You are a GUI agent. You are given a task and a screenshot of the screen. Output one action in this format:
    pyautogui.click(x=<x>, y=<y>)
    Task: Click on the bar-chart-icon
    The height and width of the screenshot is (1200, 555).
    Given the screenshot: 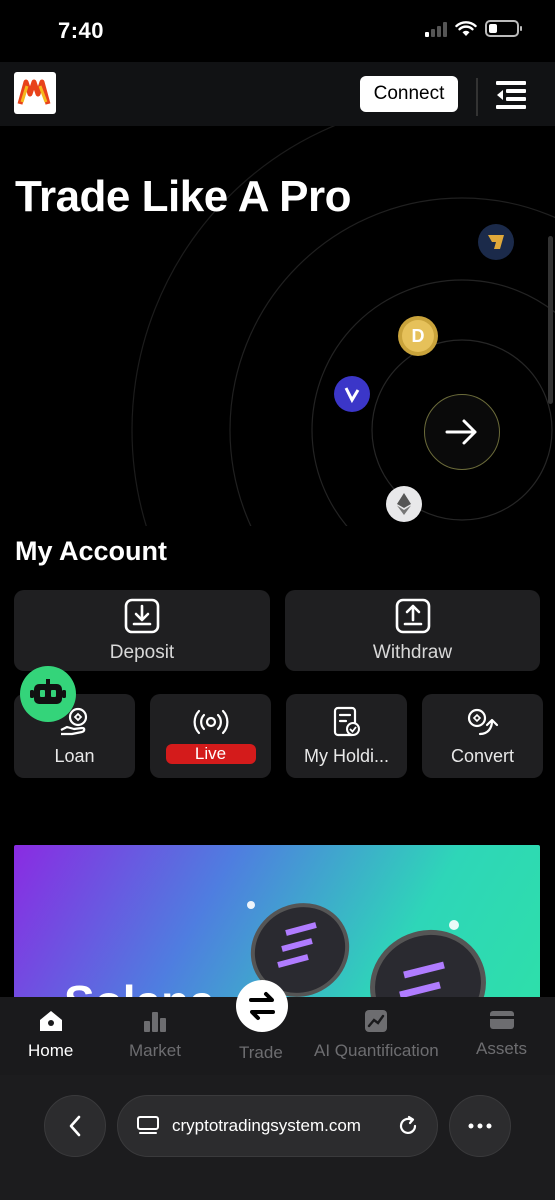 What is the action you would take?
    pyautogui.click(x=154, y=1022)
    